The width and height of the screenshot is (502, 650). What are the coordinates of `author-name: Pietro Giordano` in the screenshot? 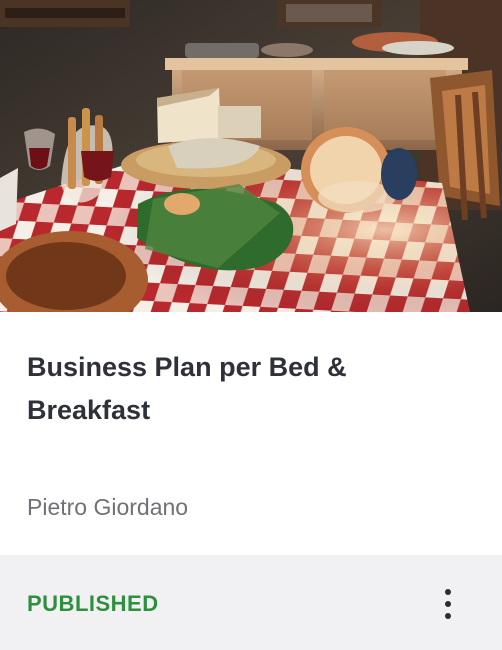 It's located at (108, 507).